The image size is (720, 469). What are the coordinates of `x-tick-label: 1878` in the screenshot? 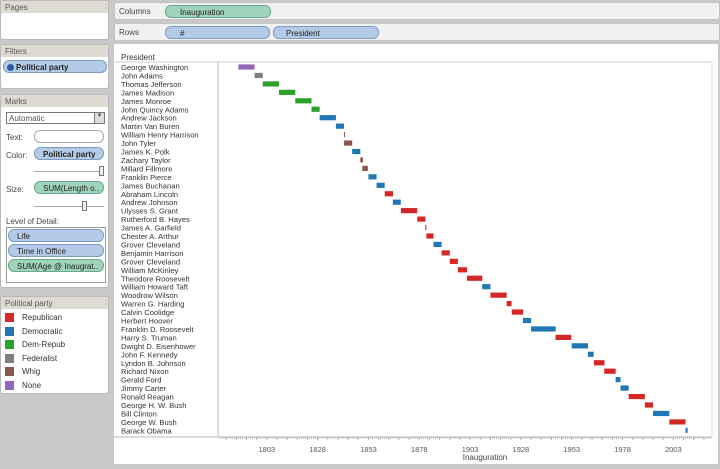 It's located at (419, 449).